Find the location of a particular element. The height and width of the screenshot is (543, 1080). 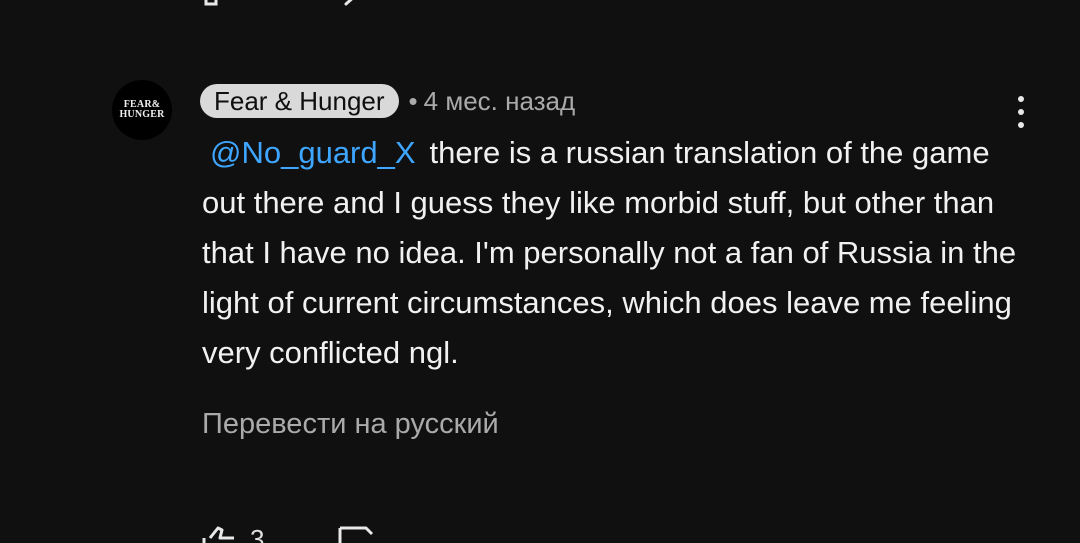

comment-header: Fear & Hunger • 4 мес. назад is located at coordinates (387, 101).